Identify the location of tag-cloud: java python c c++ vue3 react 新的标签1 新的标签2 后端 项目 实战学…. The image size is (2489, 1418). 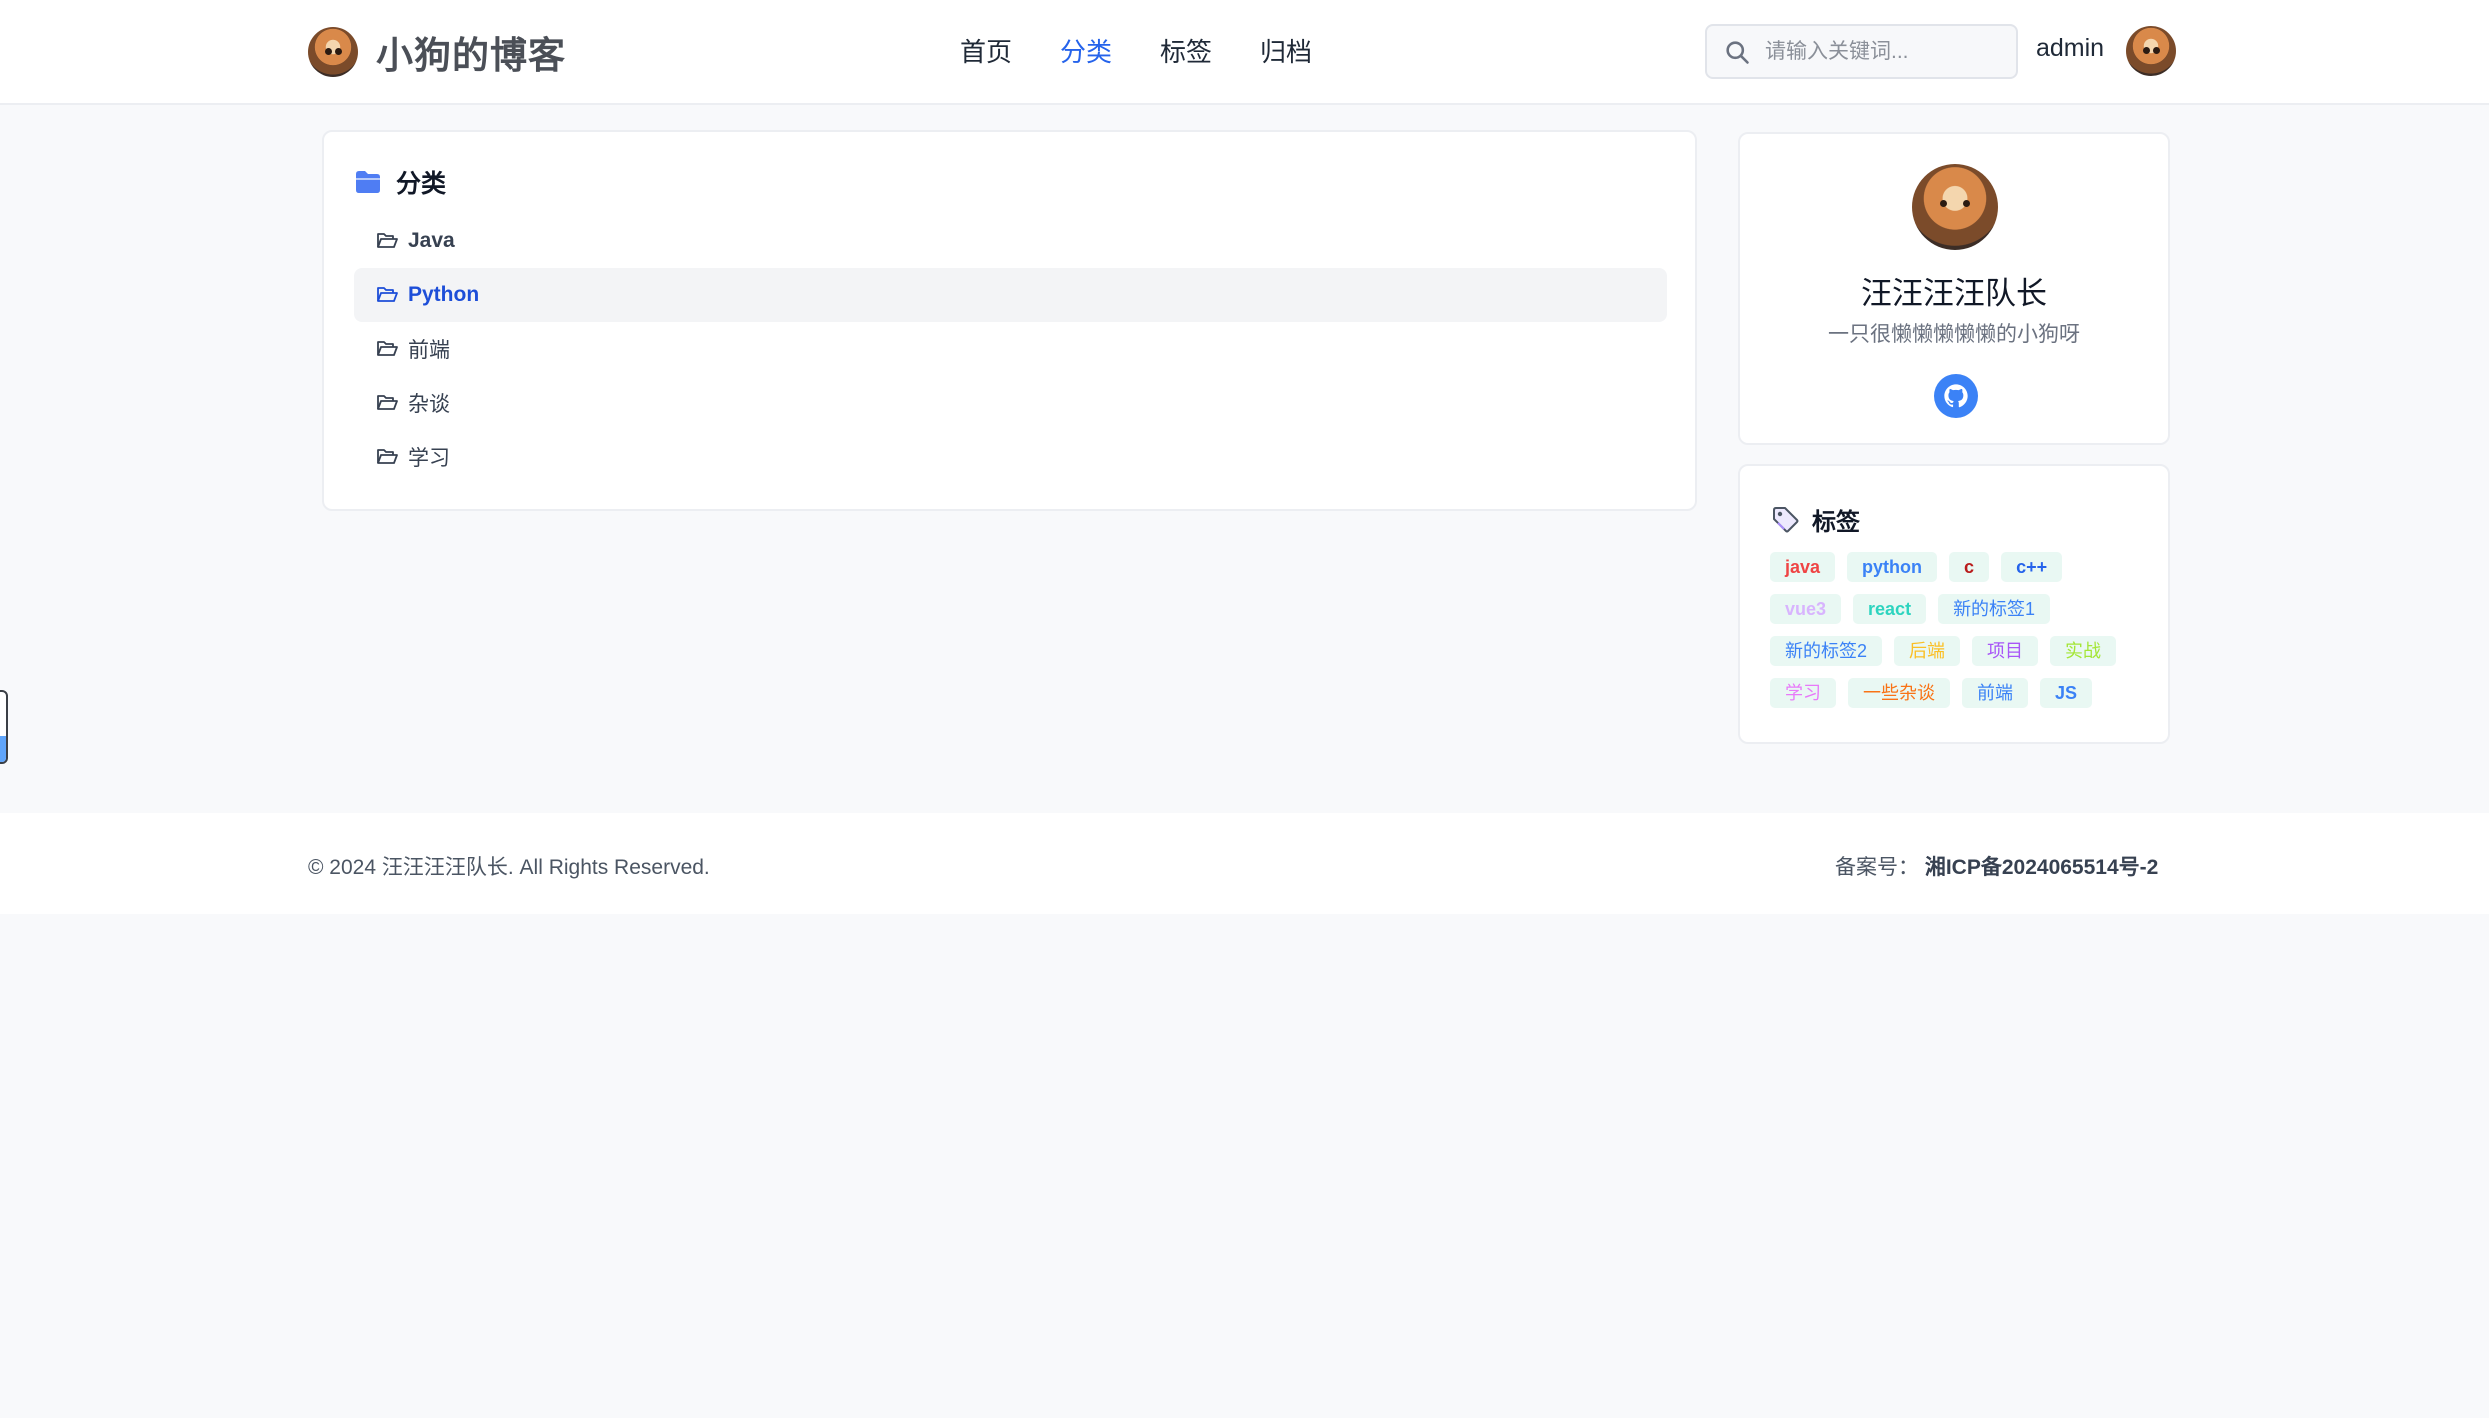
(1960, 636).